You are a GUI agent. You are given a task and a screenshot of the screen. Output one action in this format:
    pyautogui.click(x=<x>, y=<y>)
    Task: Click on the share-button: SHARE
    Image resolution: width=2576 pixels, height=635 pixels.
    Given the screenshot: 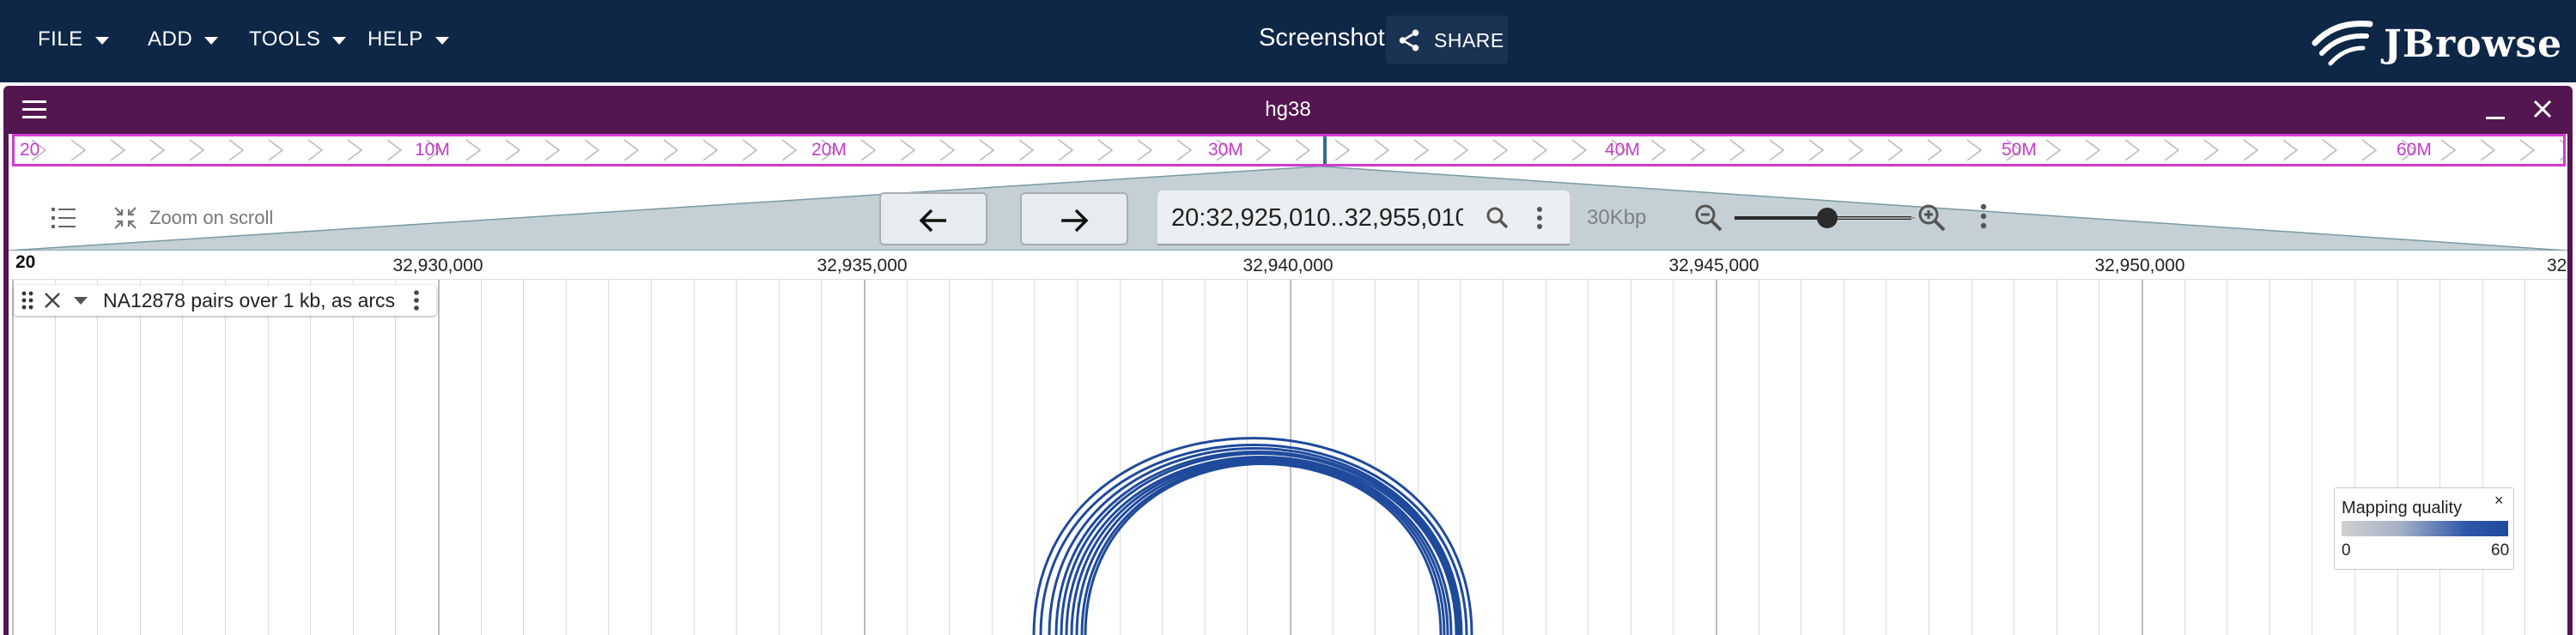 What is the action you would take?
    pyautogui.click(x=1447, y=39)
    